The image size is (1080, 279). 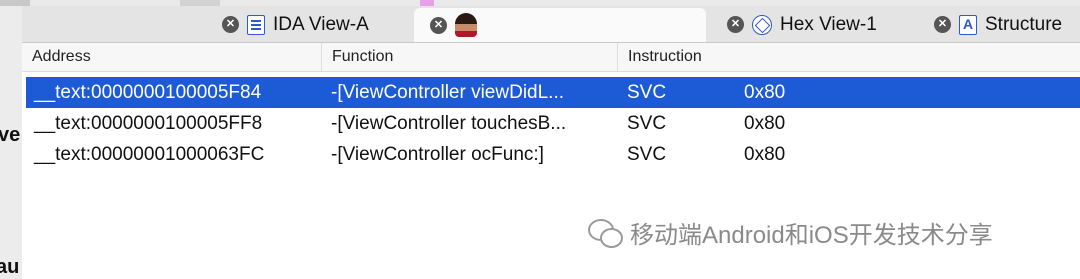 What do you see at coordinates (470, 57) in the screenshot?
I see `column-header-function: Function` at bounding box center [470, 57].